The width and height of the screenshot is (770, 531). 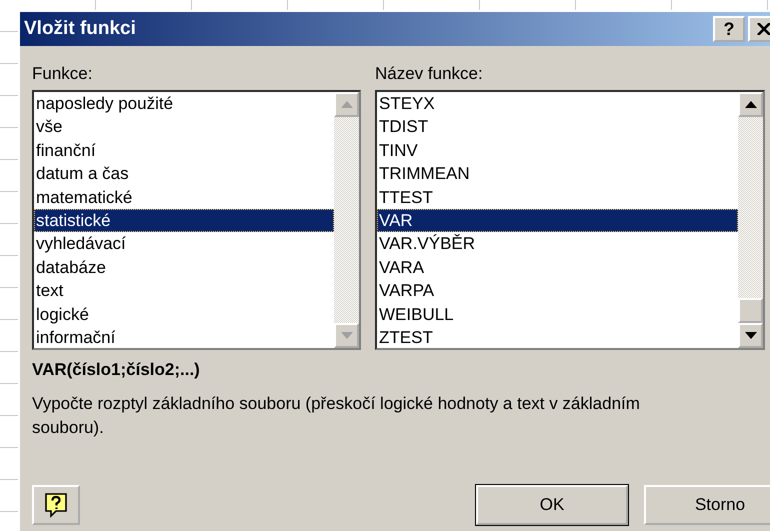 What do you see at coordinates (80, 29) in the screenshot?
I see `window-title: Vložit funkci` at bounding box center [80, 29].